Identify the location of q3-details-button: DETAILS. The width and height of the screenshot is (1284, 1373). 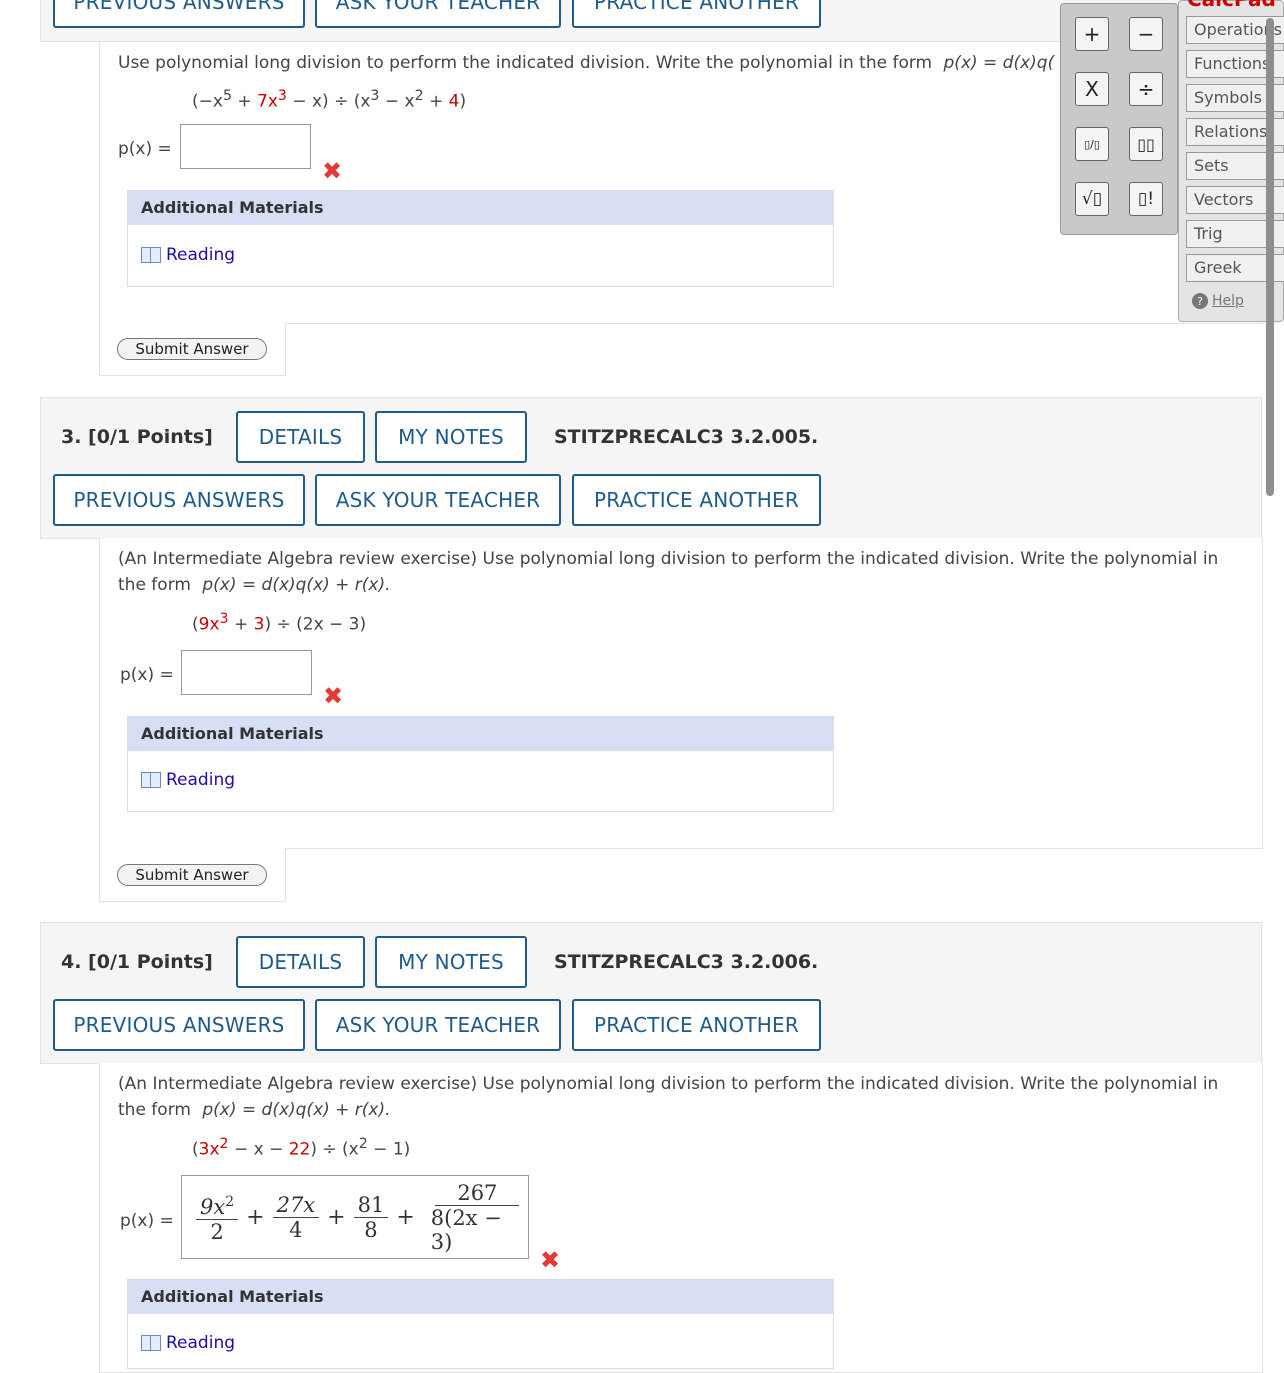
(300, 437).